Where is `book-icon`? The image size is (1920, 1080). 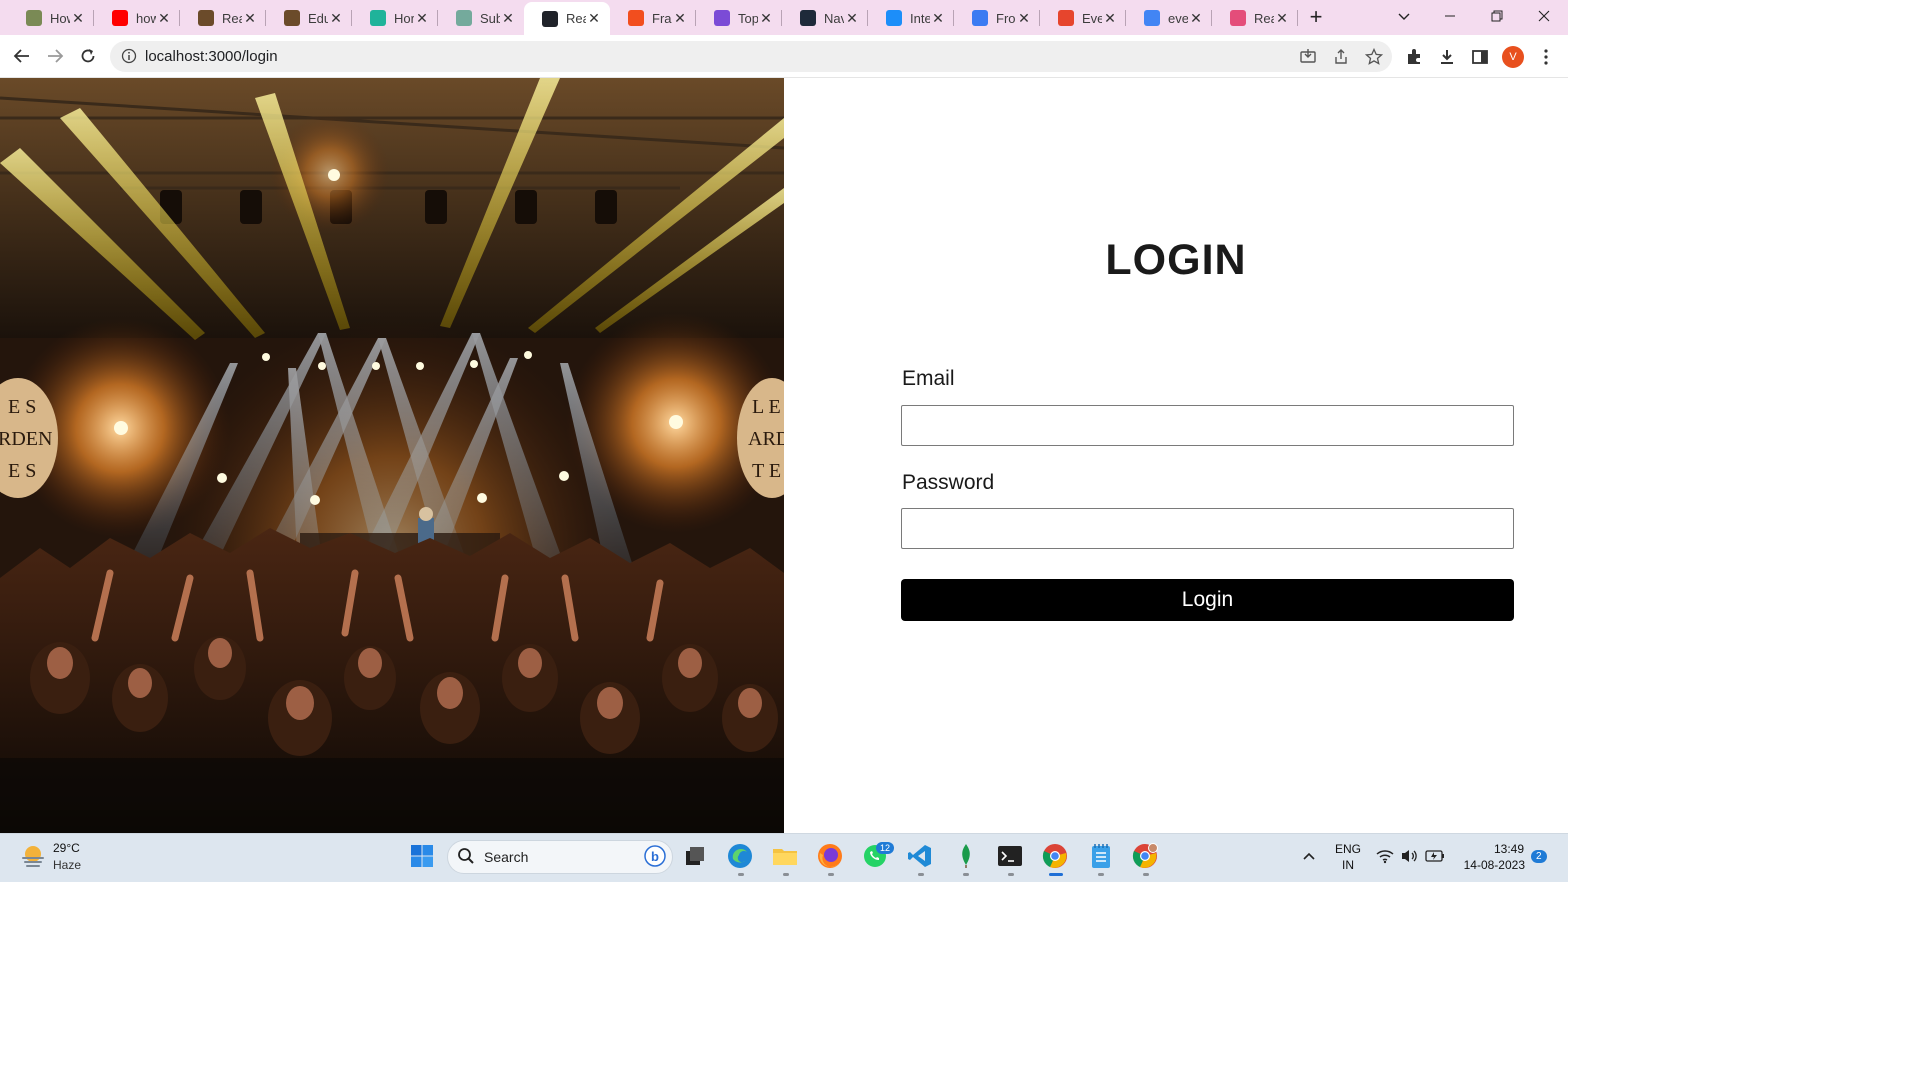
book-icon is located at coordinates (292, 18).